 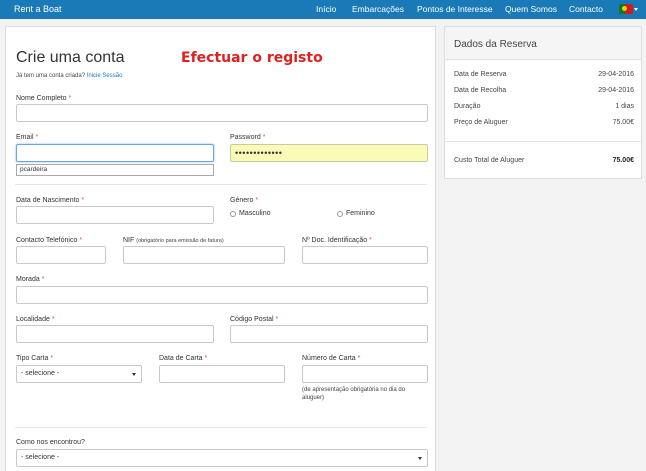 I want to click on genero-label: Género *, so click(x=244, y=200).